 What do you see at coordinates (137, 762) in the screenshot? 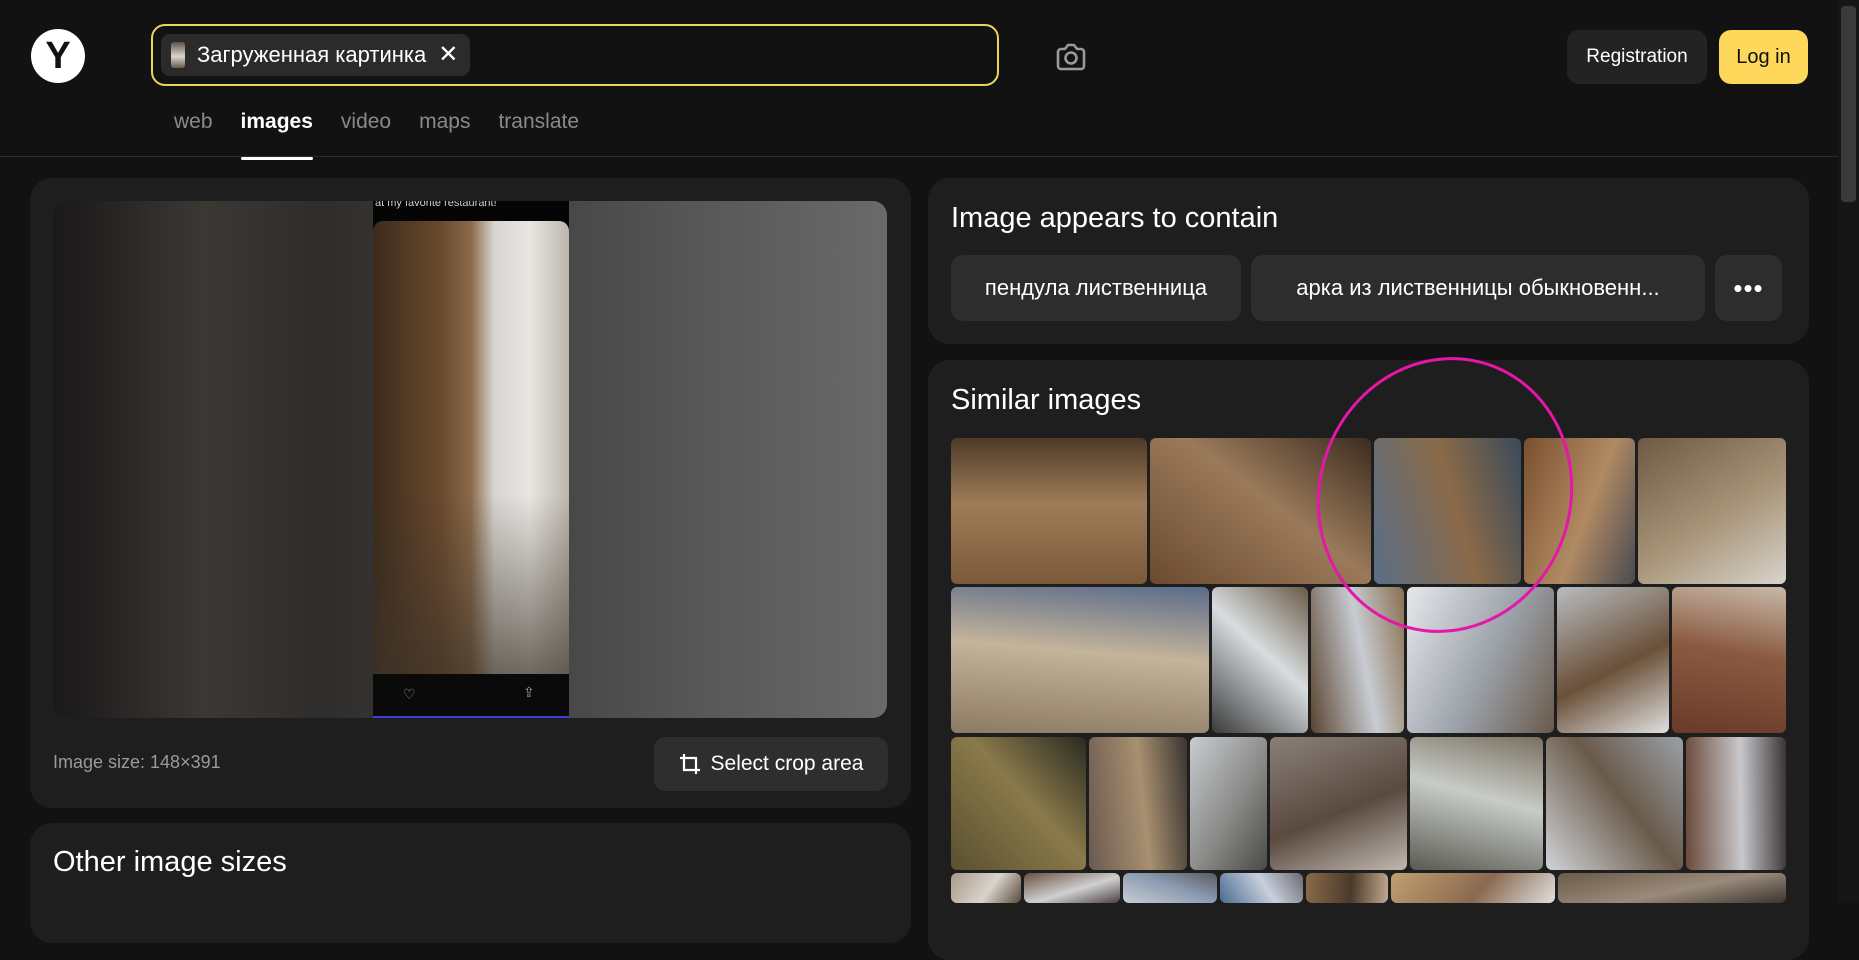
I see `image-size-label: Image size: 148×391` at bounding box center [137, 762].